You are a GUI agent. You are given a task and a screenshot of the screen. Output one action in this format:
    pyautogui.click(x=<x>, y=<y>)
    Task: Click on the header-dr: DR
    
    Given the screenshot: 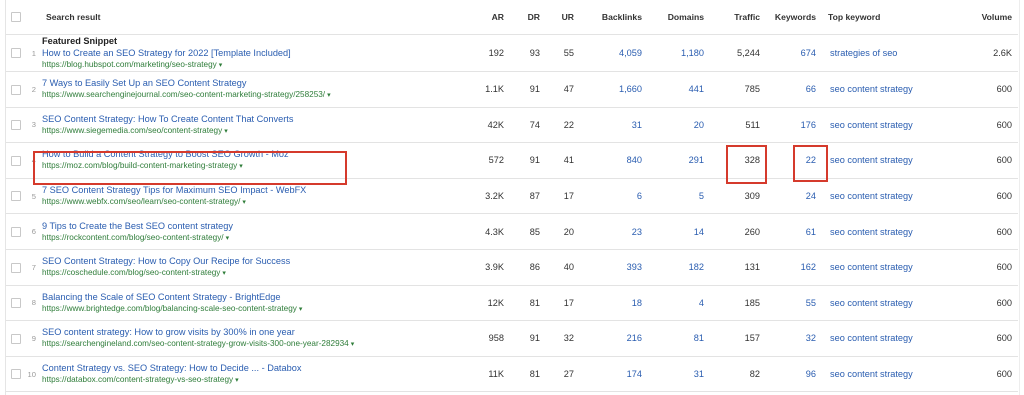 What is the action you would take?
    pyautogui.click(x=528, y=17)
    